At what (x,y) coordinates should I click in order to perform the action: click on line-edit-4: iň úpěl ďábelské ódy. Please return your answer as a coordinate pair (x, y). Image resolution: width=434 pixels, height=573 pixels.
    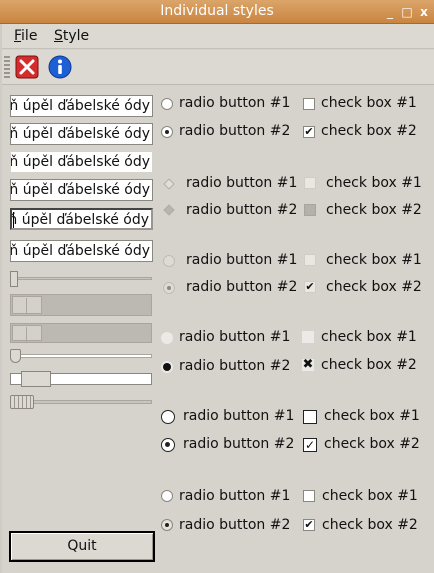
    Looking at the image, I should click on (81, 190).